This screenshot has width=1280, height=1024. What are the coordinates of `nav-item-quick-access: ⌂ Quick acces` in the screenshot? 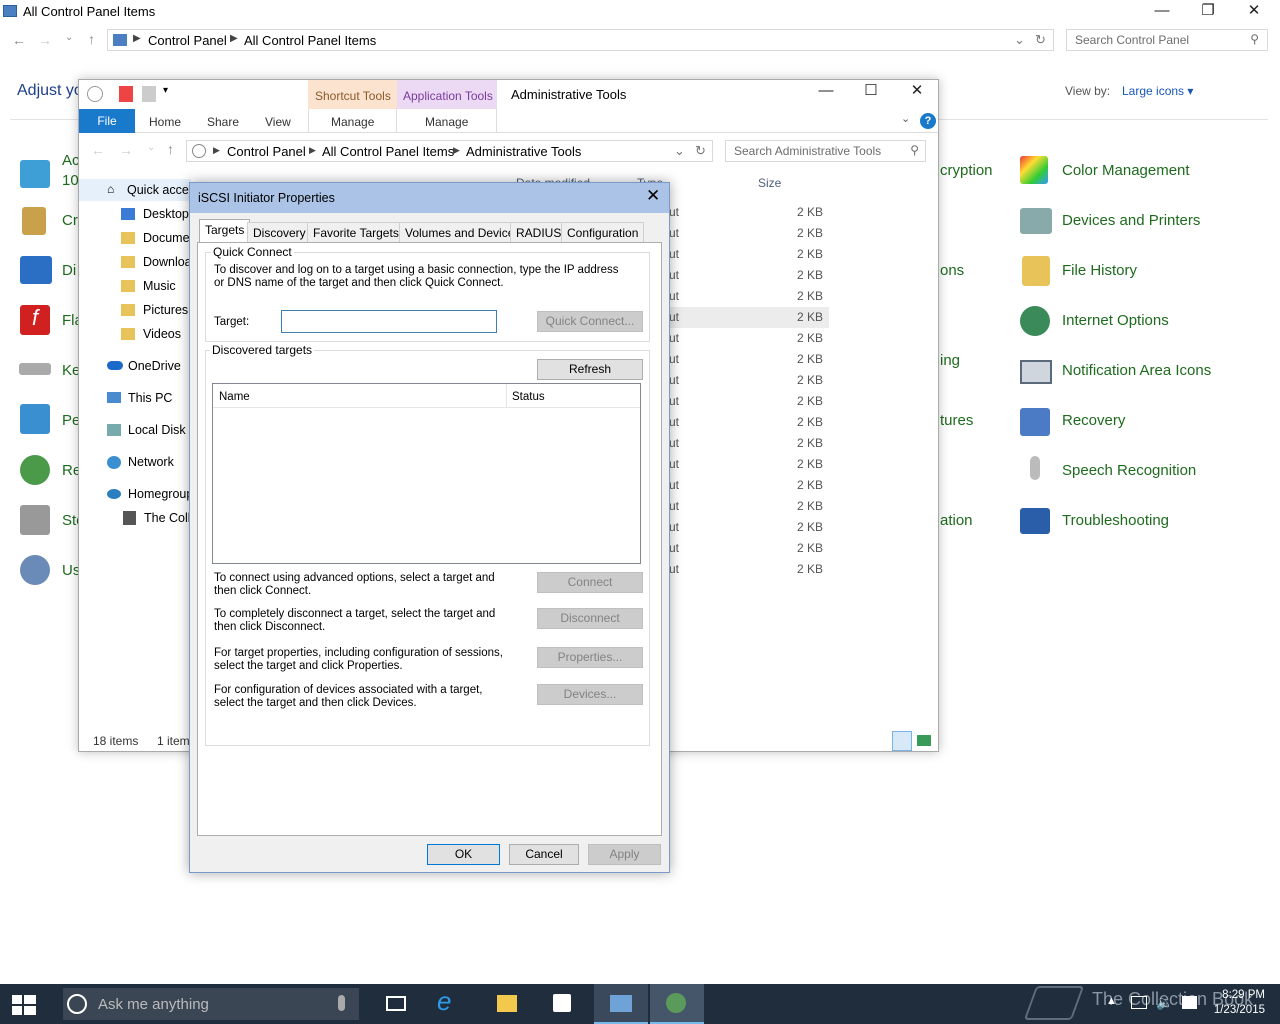 It's located at (137, 190).